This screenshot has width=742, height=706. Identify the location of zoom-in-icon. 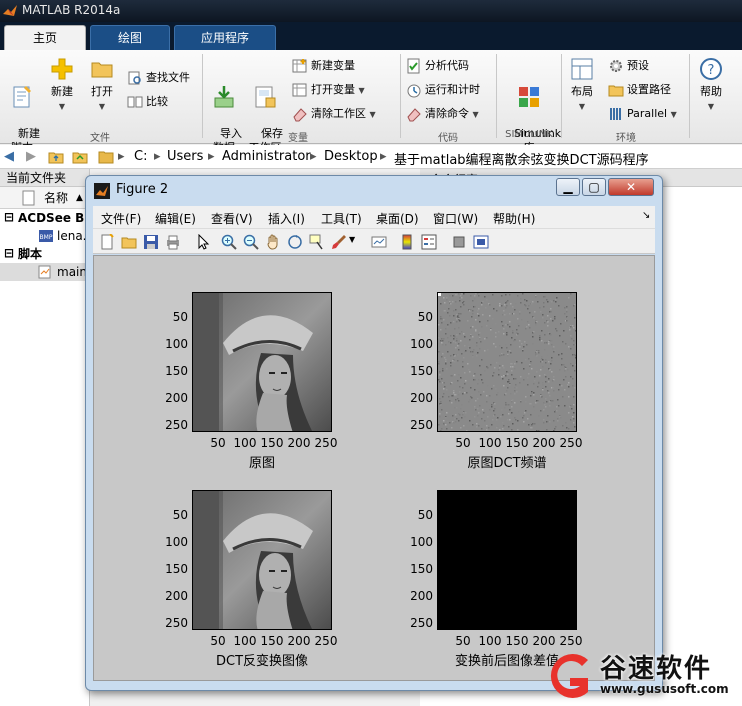
(229, 242).